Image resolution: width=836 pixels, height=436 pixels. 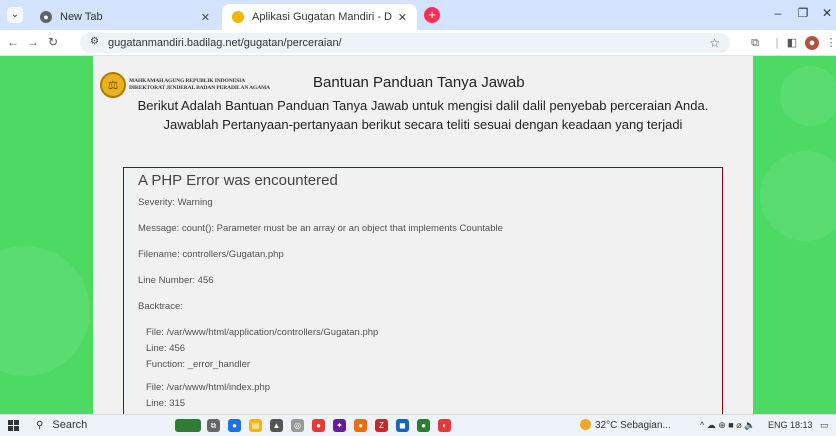 I want to click on clock: 18:13, so click(x=801, y=425).